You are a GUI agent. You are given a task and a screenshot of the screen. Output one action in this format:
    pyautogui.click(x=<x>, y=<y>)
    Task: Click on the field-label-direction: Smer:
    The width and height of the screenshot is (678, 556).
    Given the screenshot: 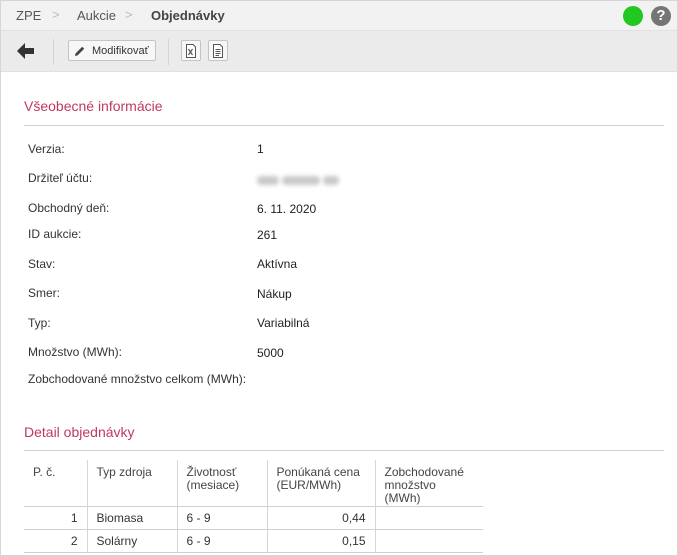 What is the action you would take?
    pyautogui.click(x=44, y=293)
    